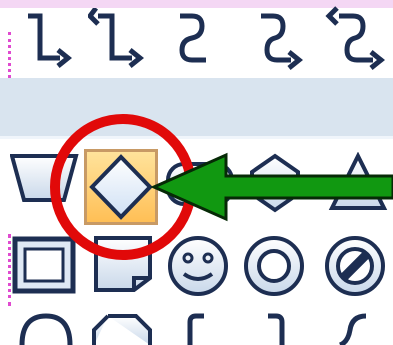 Image resolution: width=393 pixels, height=345 pixels. What do you see at coordinates (123, 264) in the screenshot?
I see `folded-corner-shape` at bounding box center [123, 264].